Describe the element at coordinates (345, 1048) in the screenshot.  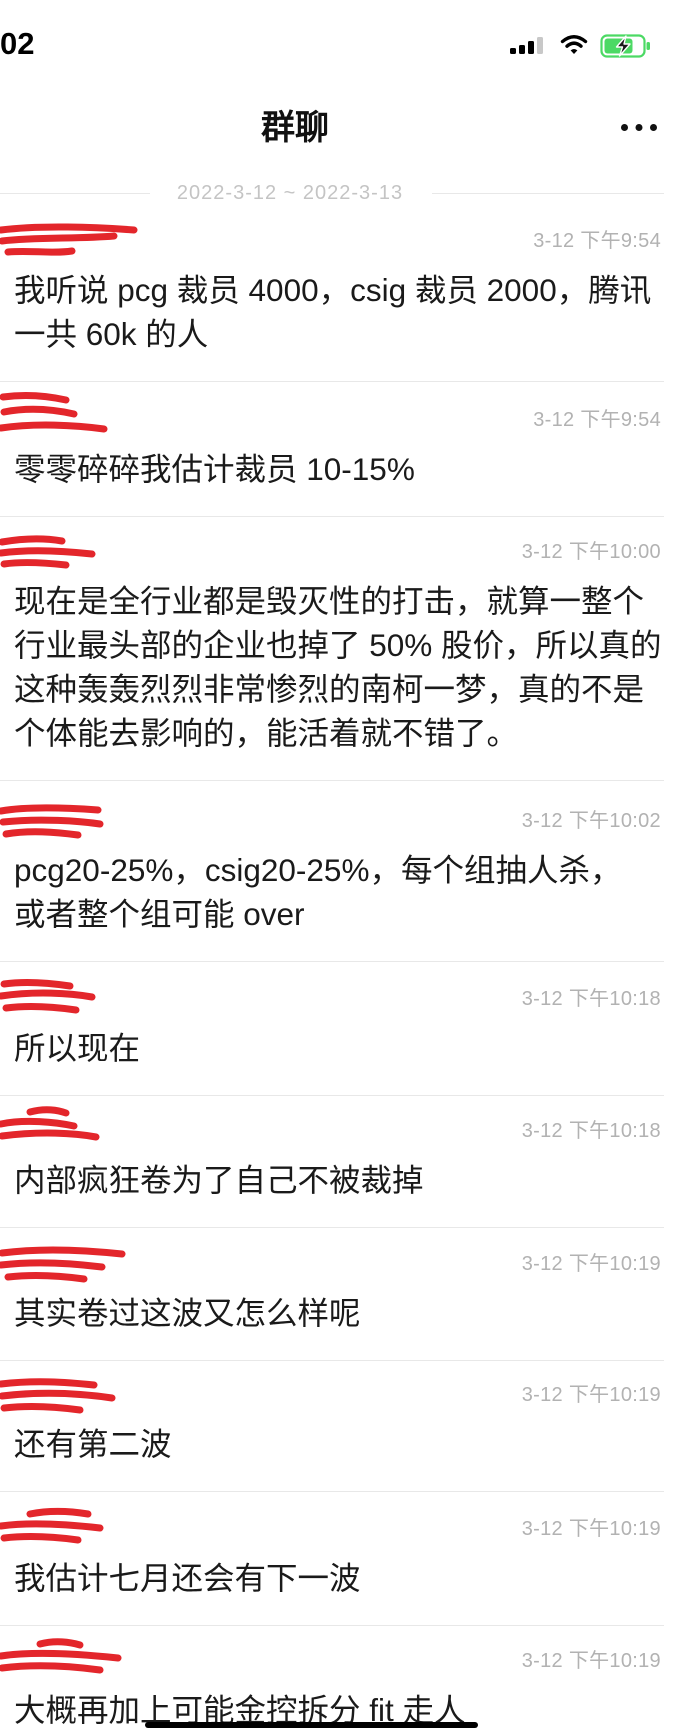
I see `message-text: 所以现在` at that location.